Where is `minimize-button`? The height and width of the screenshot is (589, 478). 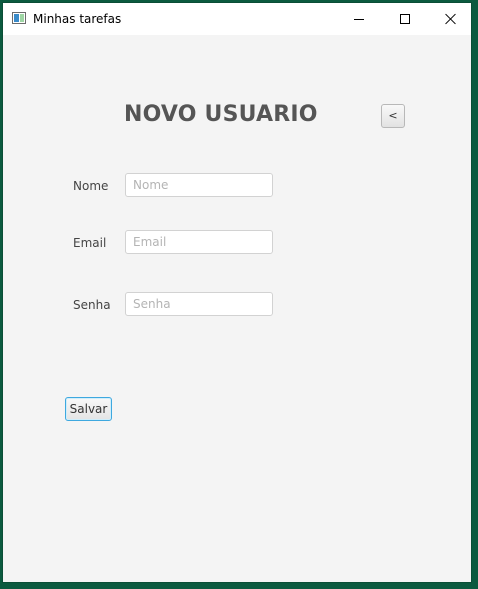
minimize-button is located at coordinates (359, 19).